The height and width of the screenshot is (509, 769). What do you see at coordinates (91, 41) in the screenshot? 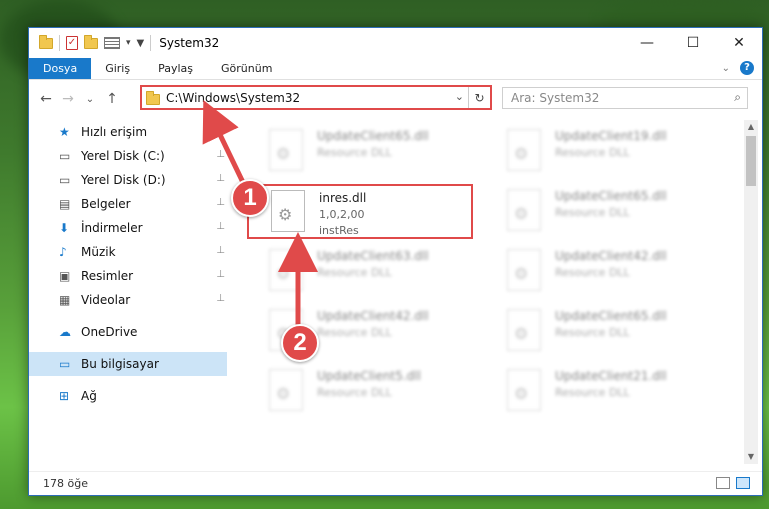
I see `new-folder-icon` at bounding box center [91, 41].